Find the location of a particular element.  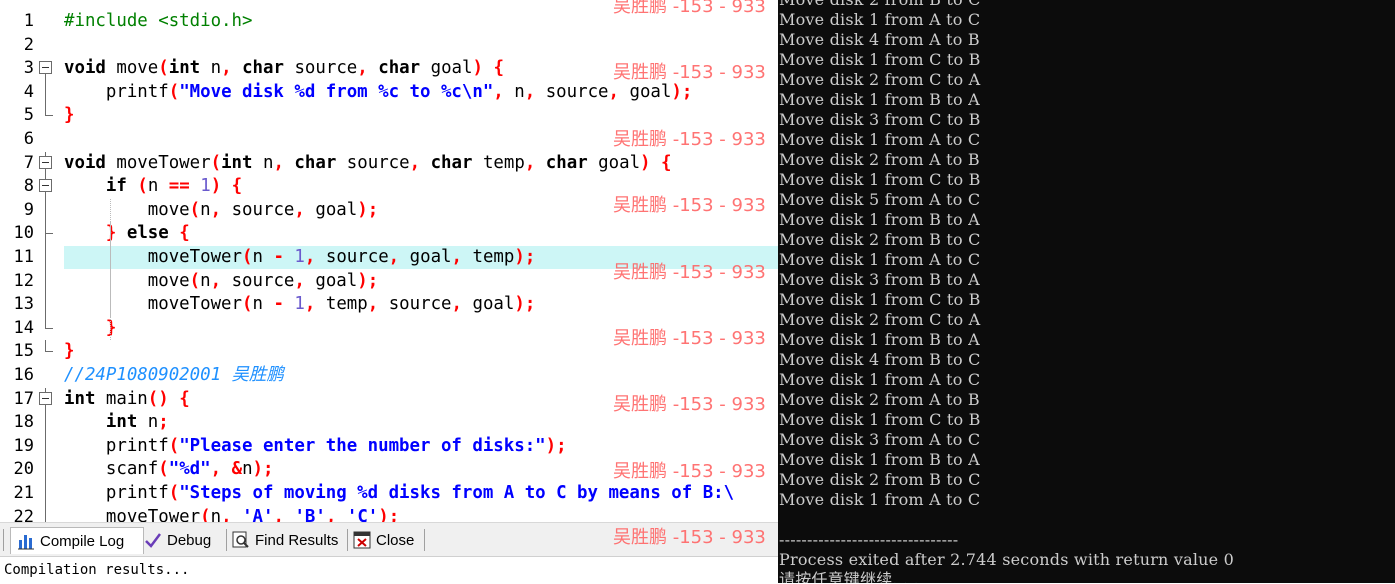

code-line: 16 //24P1080902001 吴胜鹏 is located at coordinates (389, 375).